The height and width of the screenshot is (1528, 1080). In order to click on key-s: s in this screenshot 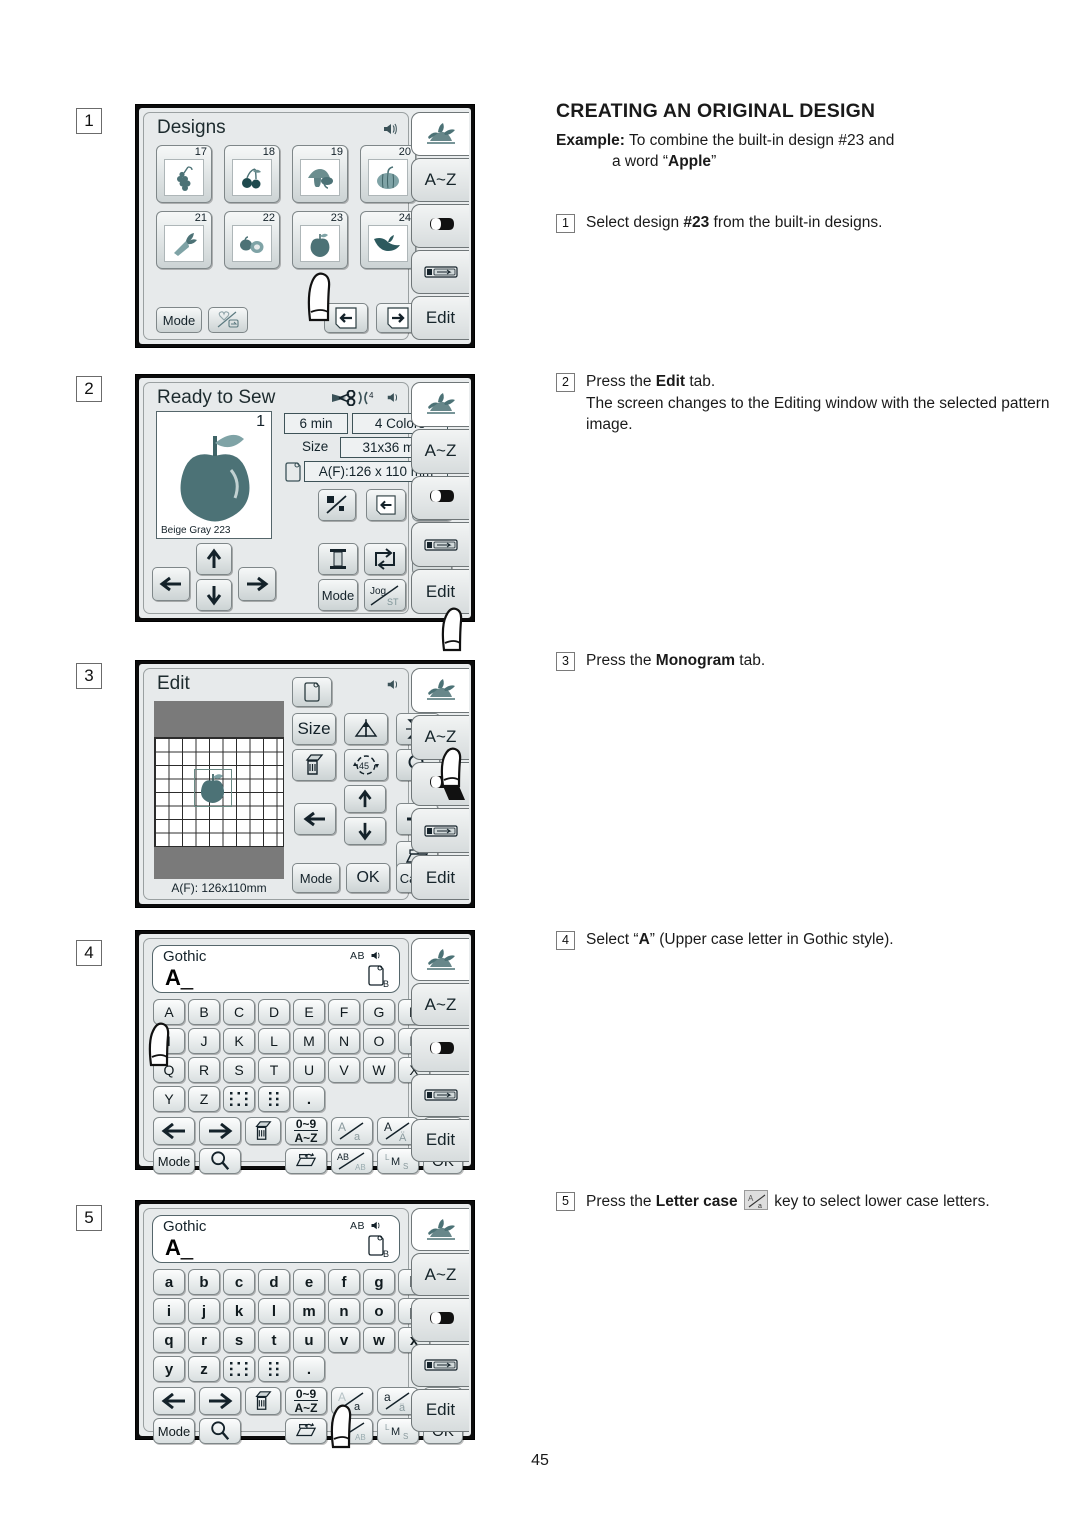, I will do `click(239, 1340)`.